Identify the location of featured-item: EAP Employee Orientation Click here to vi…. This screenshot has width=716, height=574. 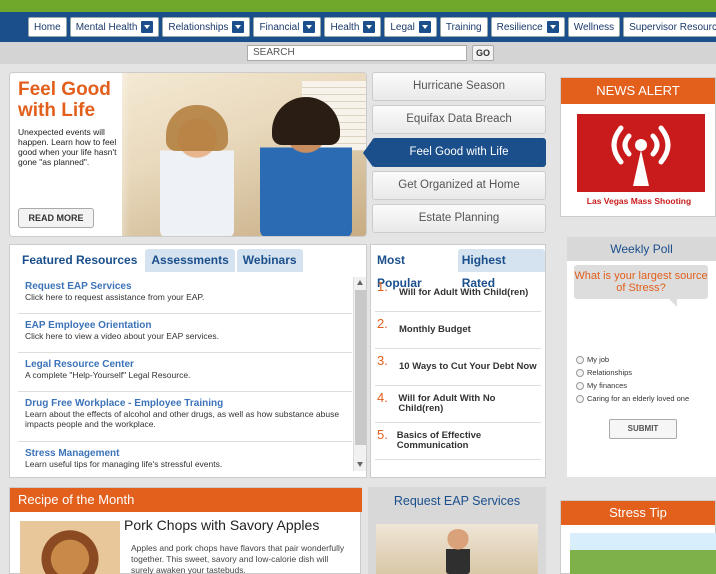
(185, 333).